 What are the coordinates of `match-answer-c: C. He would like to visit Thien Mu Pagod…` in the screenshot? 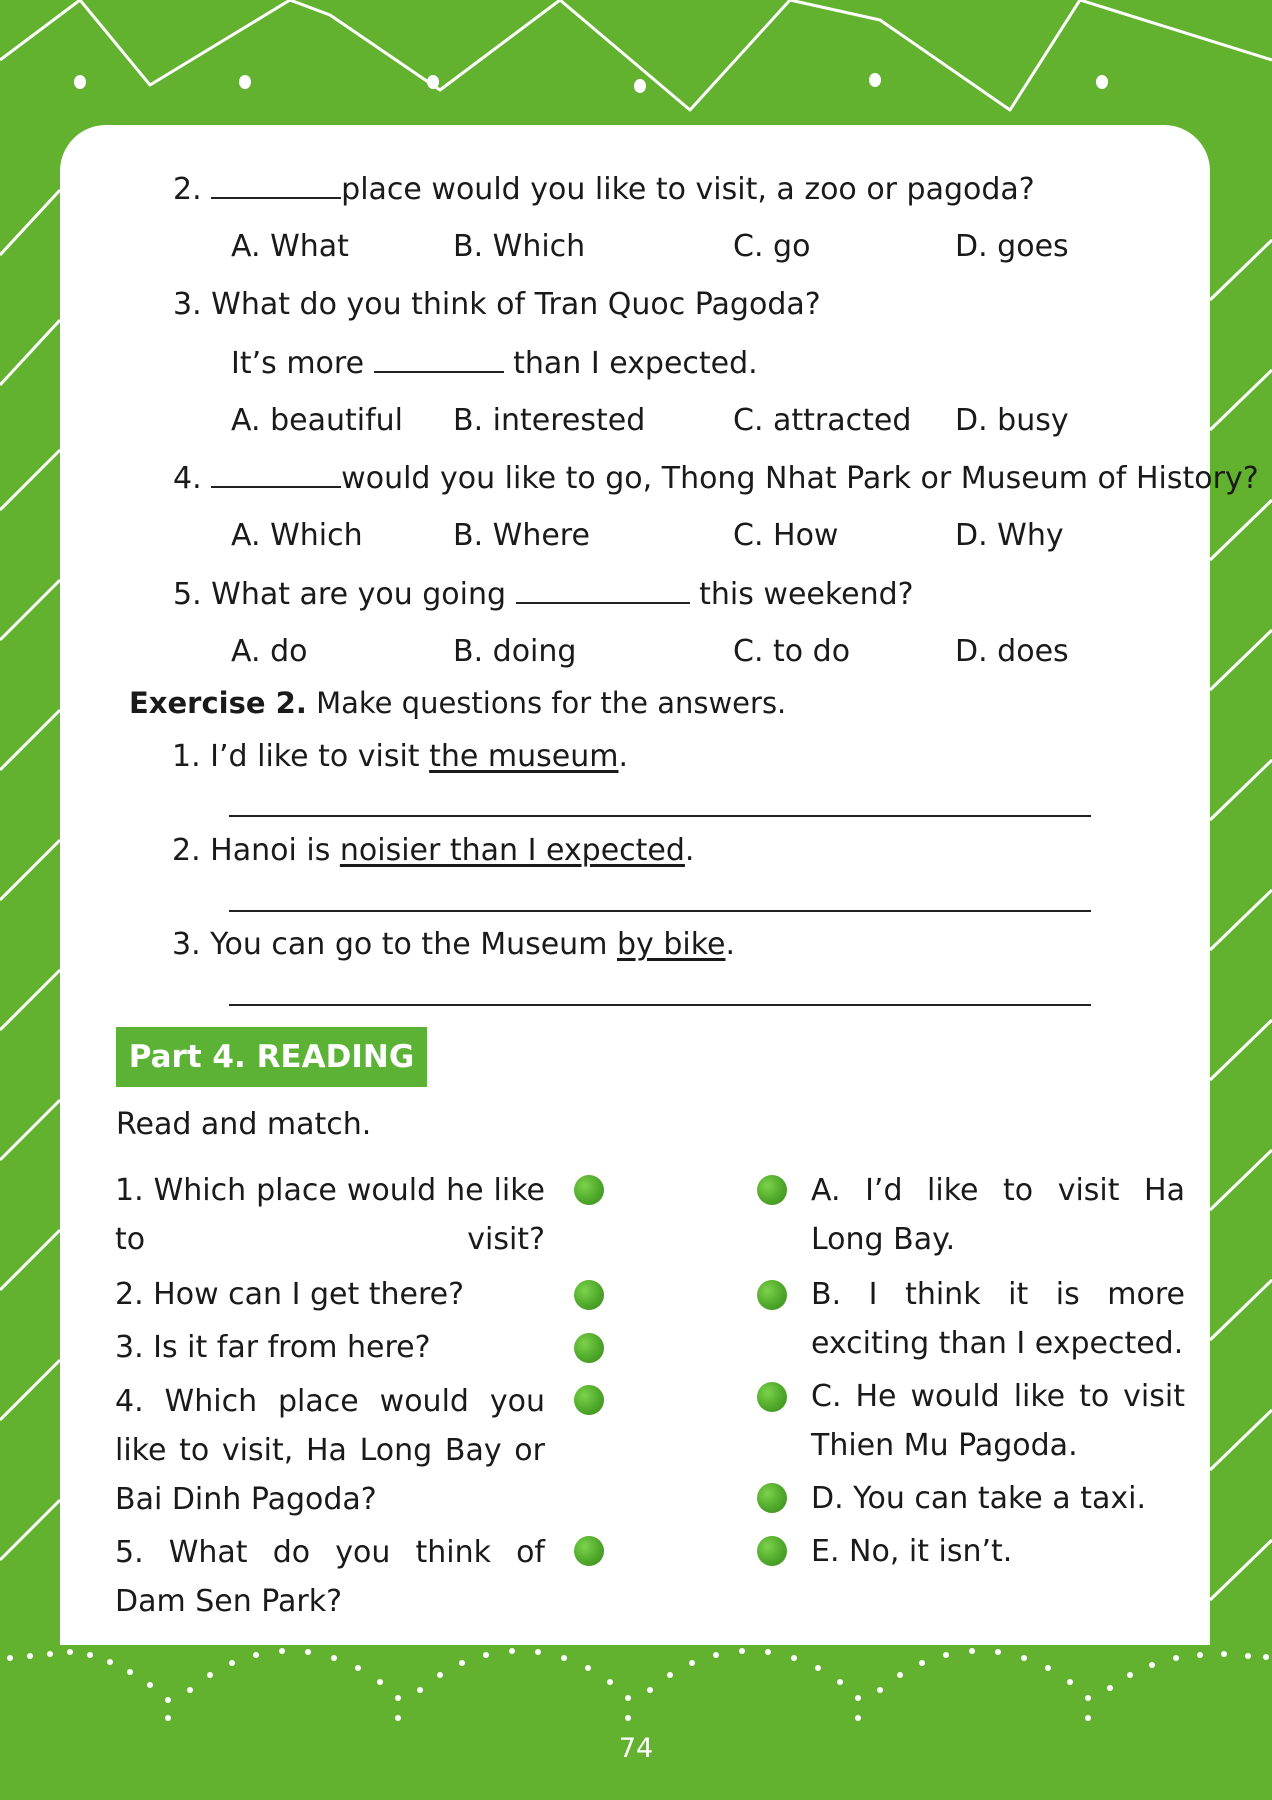 It's located at (998, 1421).